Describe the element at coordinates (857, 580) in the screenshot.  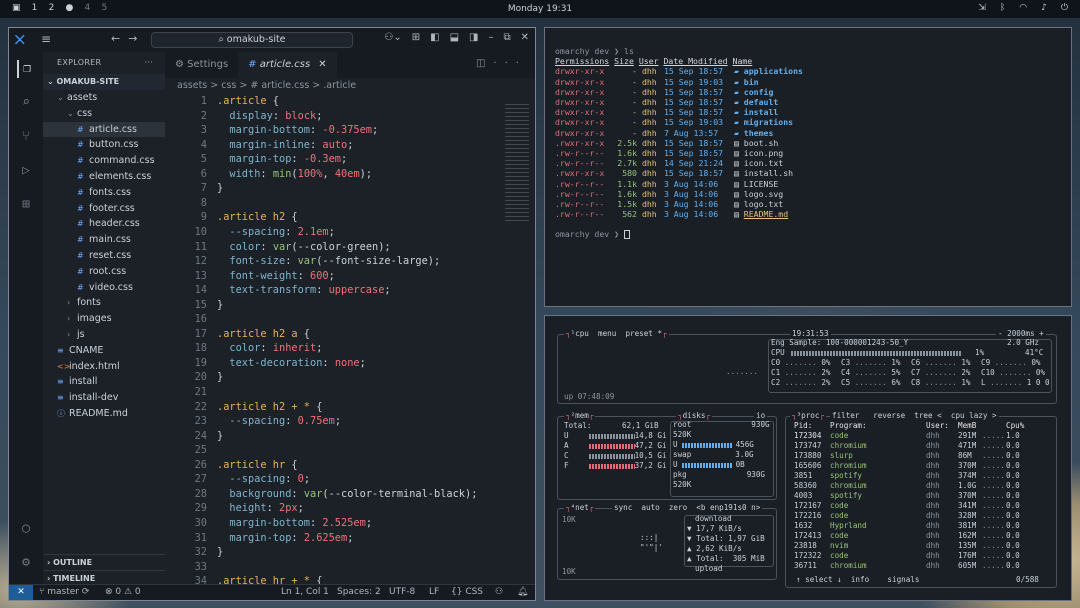
I see `proc-footer: ↑ select ↓ info signals` at that location.